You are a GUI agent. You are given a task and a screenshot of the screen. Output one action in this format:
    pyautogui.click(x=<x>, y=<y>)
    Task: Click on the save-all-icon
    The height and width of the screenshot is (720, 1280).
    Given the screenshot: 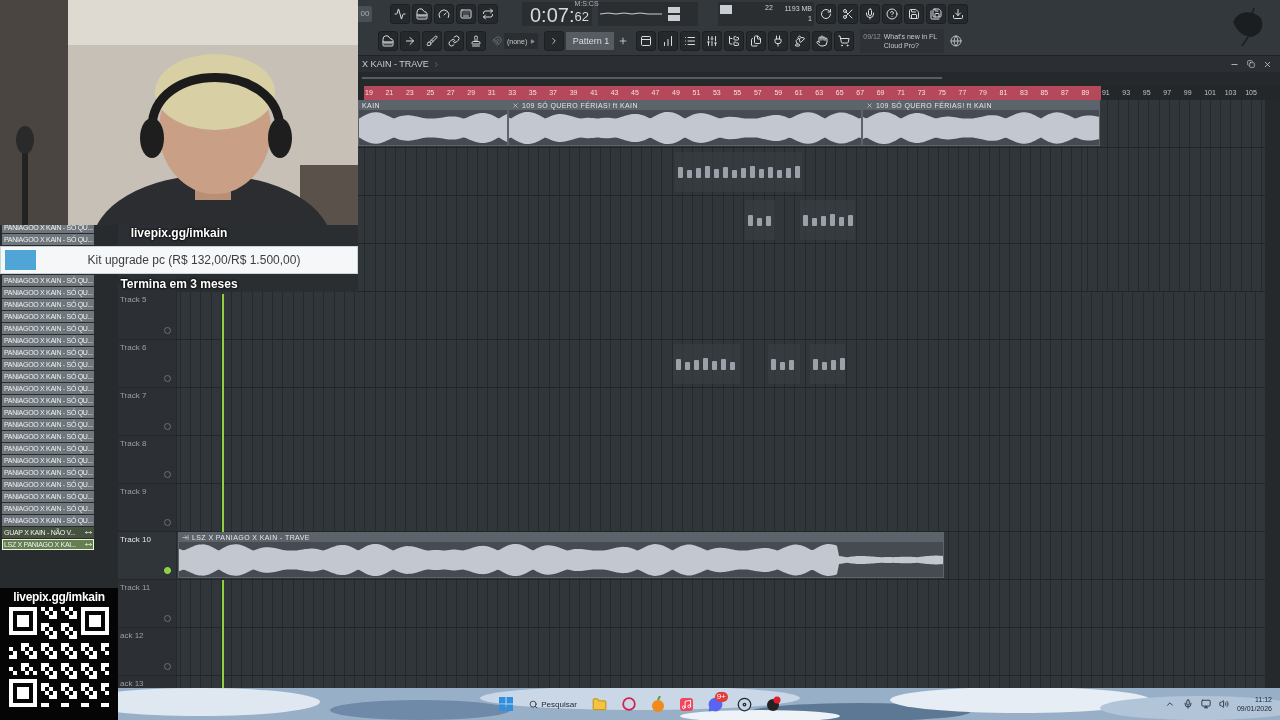 What is the action you would take?
    pyautogui.click(x=936, y=13)
    